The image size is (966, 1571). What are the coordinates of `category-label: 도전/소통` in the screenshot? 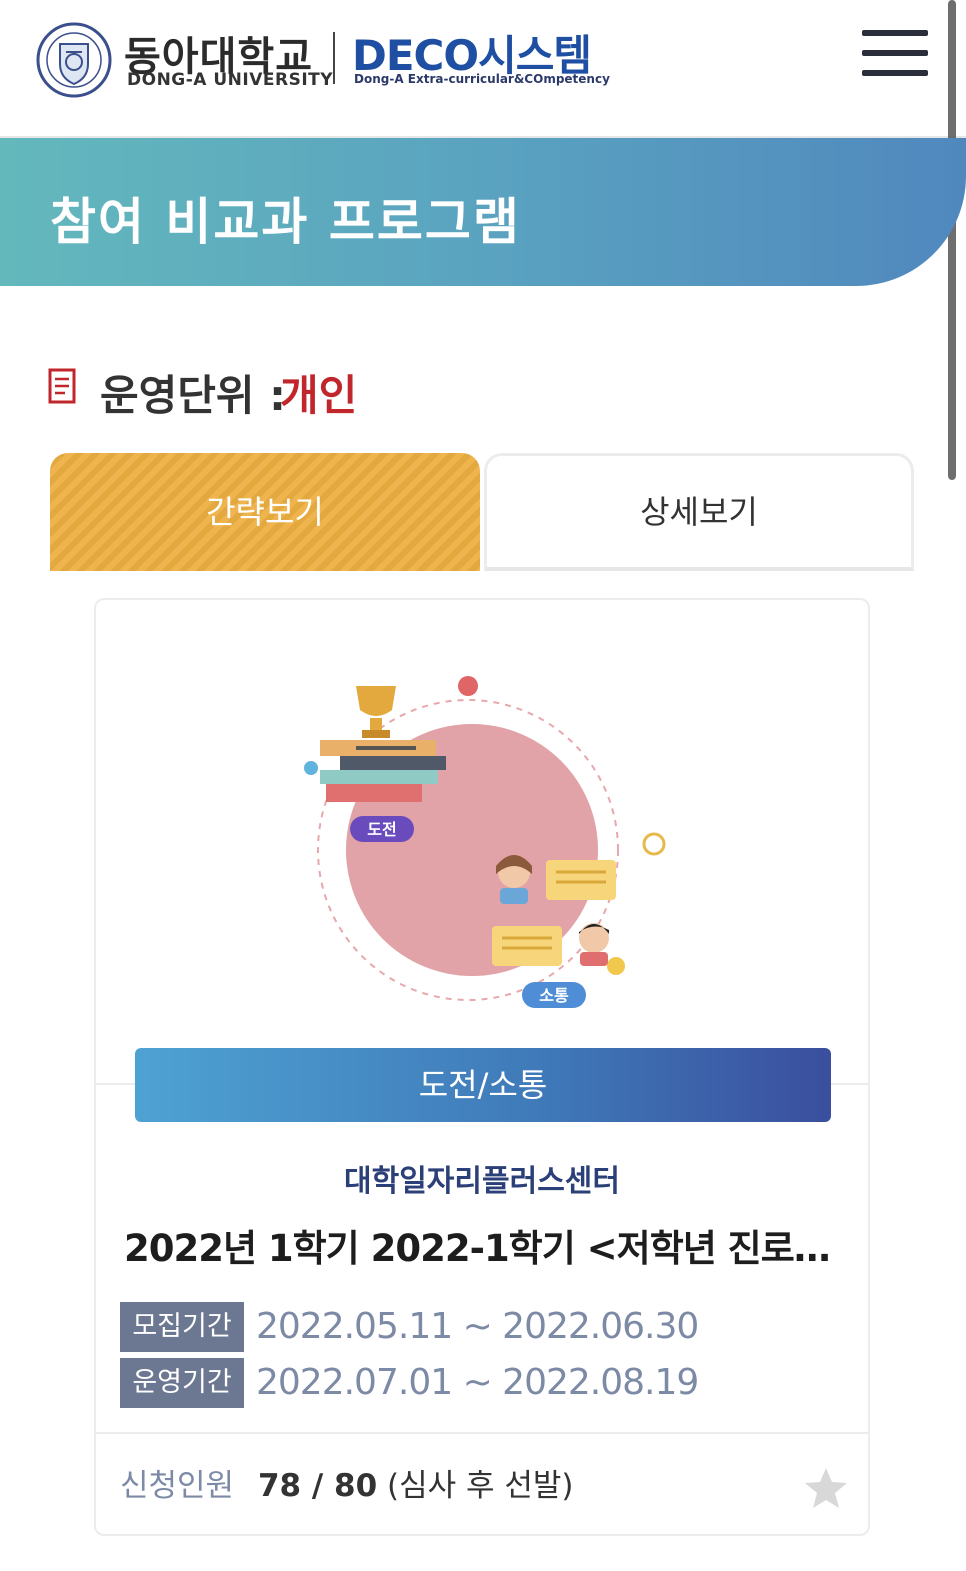 It's located at (483, 1085).